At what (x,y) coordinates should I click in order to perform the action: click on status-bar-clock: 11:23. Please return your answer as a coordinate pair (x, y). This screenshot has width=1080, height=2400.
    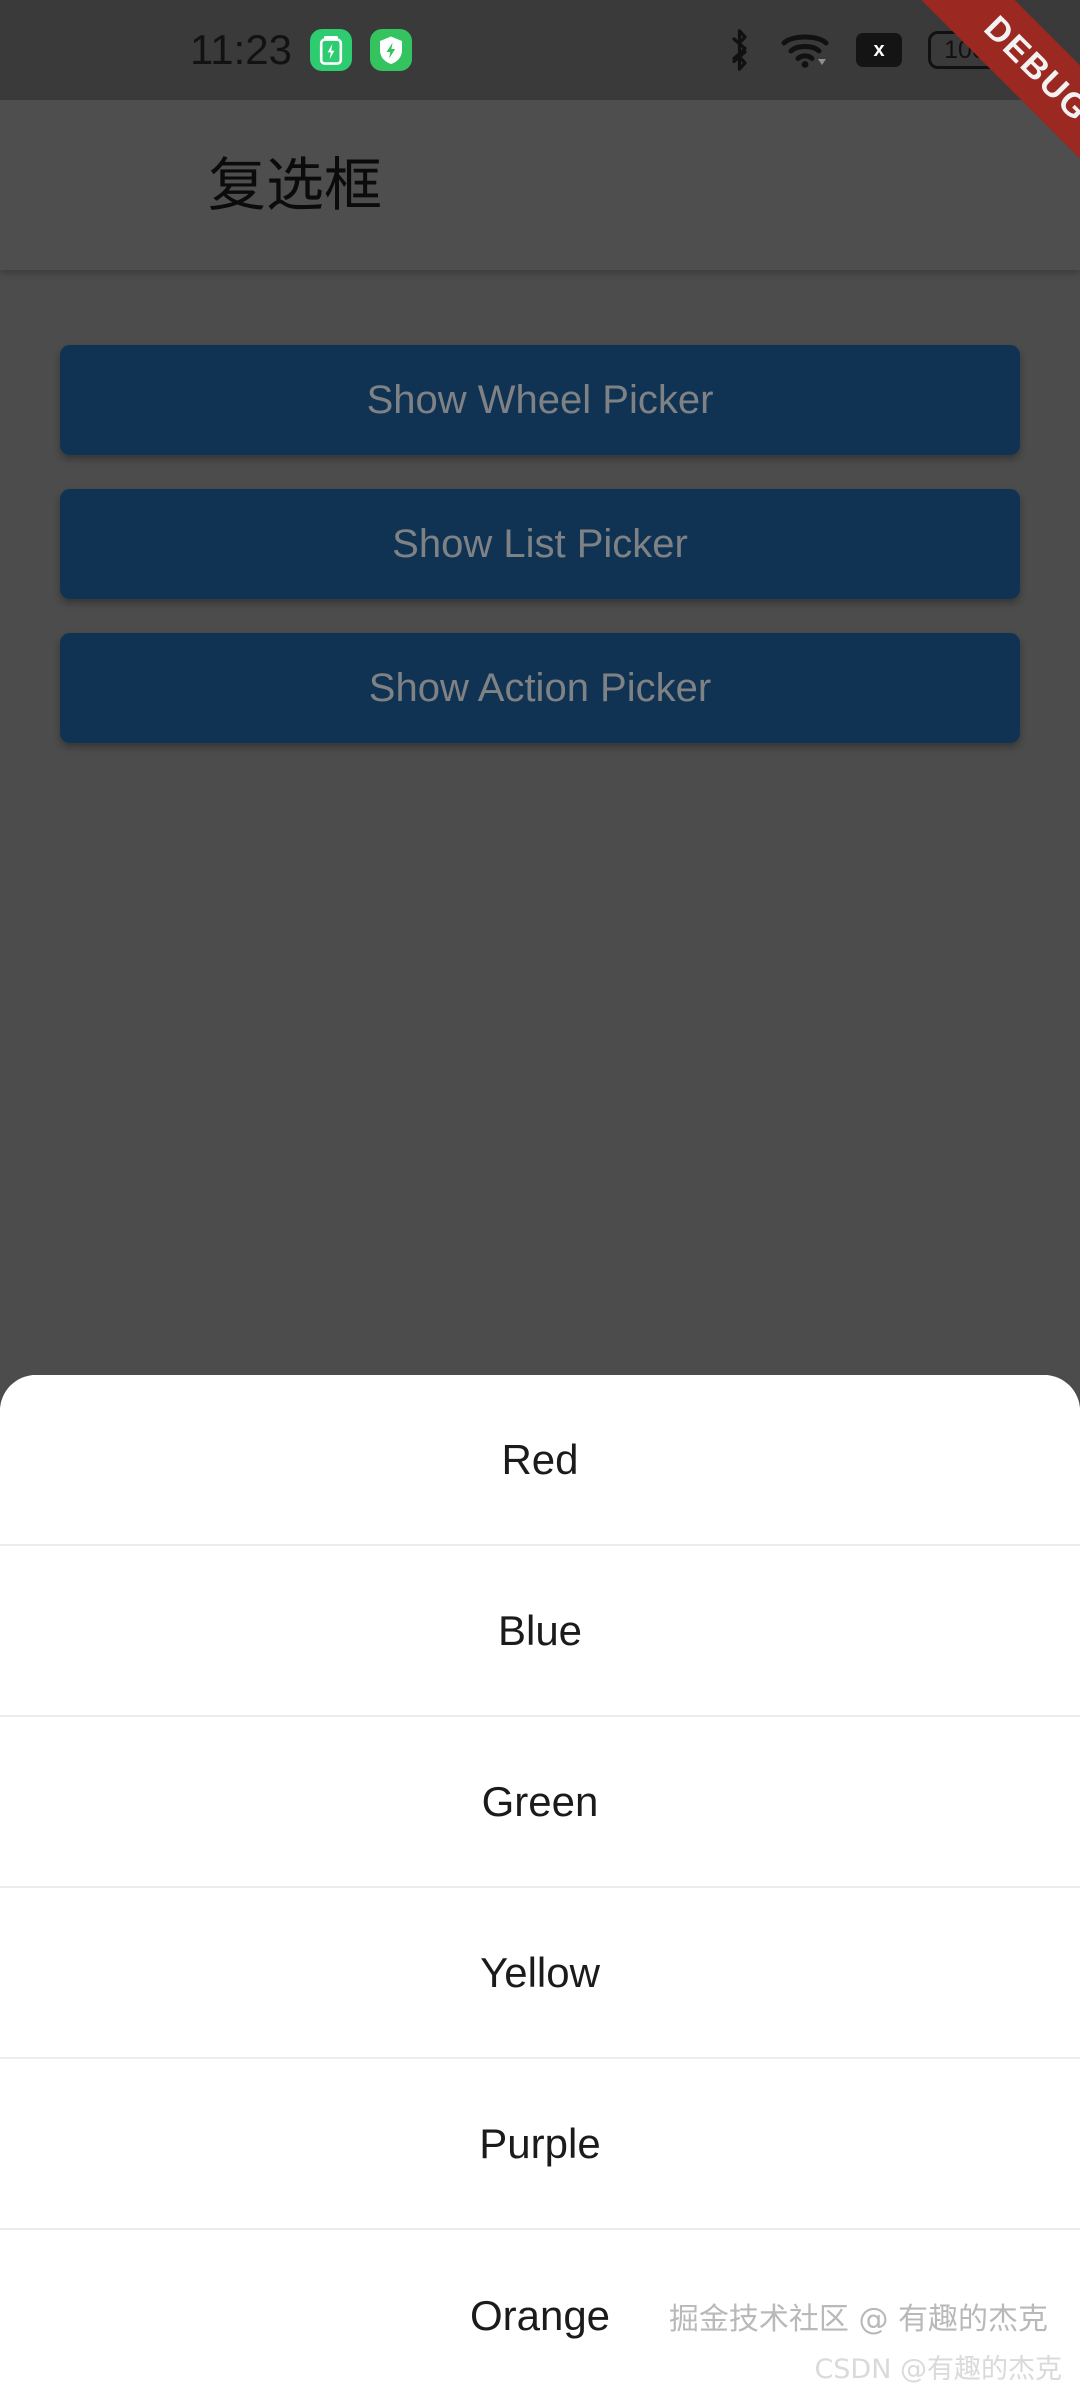
    Looking at the image, I should click on (241, 49).